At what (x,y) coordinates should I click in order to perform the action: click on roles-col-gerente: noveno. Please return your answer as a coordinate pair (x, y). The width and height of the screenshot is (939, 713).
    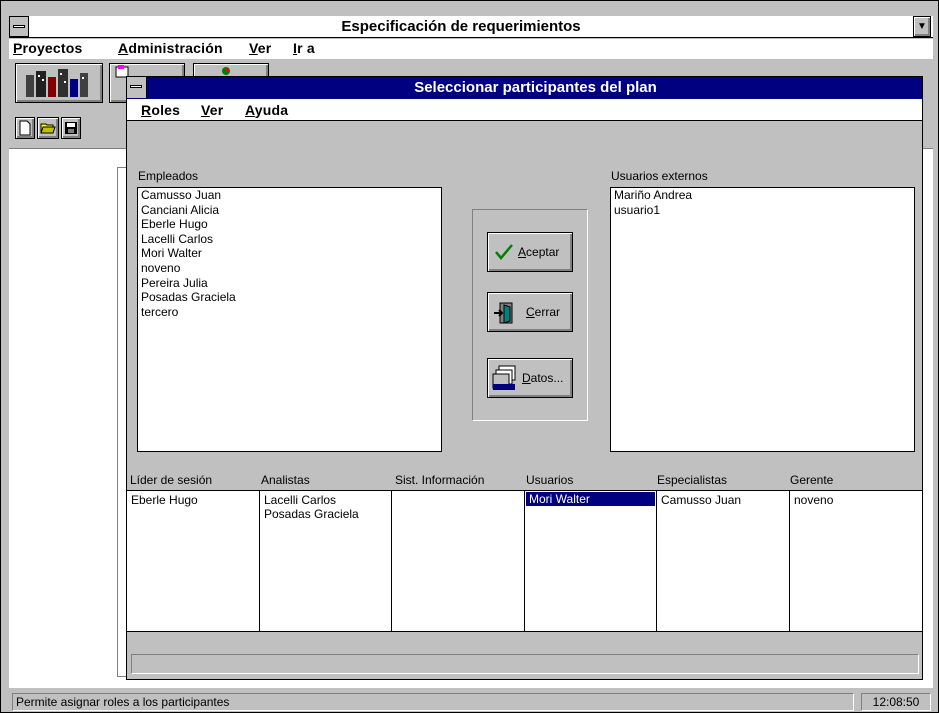
    Looking at the image, I should click on (856, 561).